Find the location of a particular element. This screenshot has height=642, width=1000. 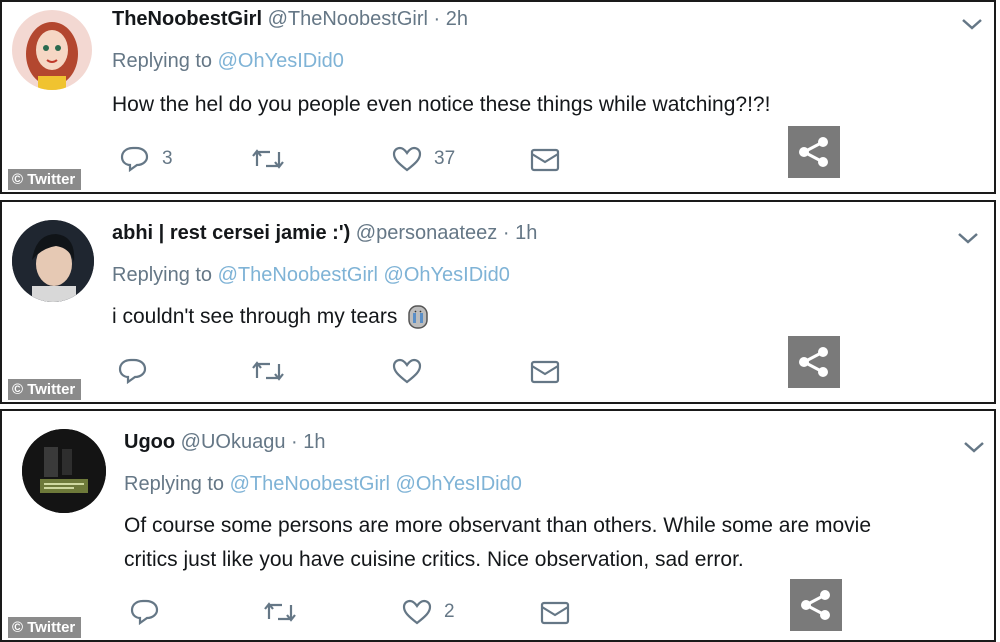

tweet-header: Ugoo @UOkuagu · 1h is located at coordinates (224, 442).